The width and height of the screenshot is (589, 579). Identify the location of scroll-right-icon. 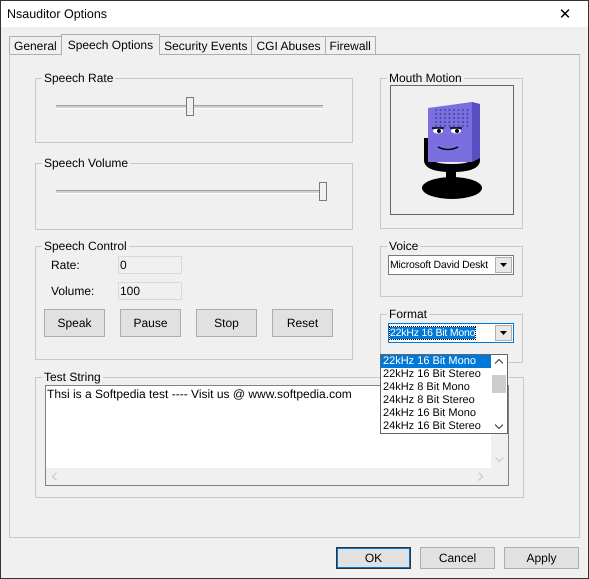
(480, 476).